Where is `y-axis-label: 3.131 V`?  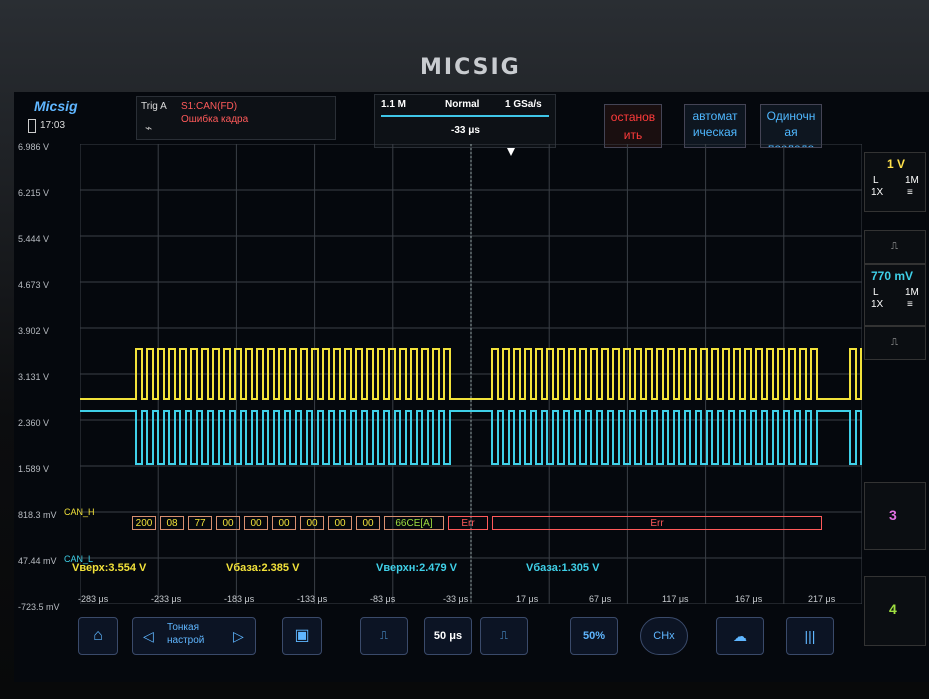
y-axis-label: 3.131 V is located at coordinates (34, 377).